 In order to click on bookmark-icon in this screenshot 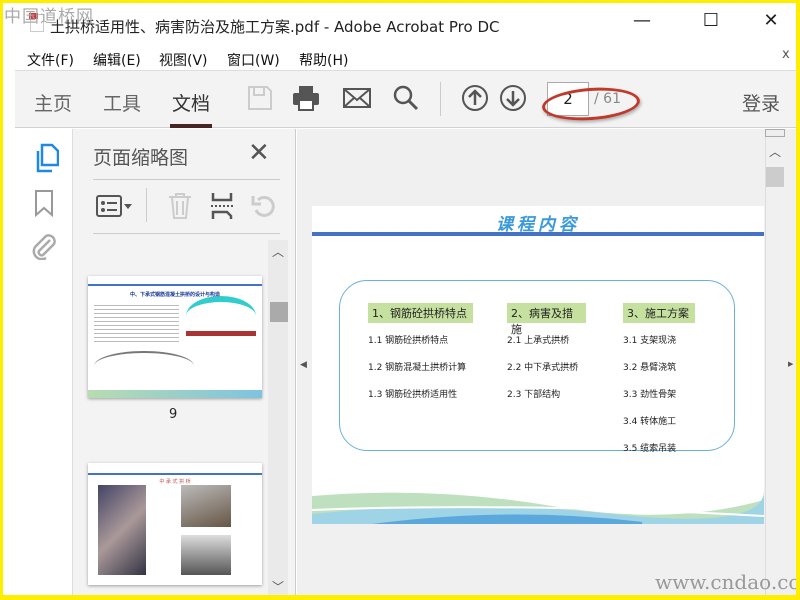, I will do `click(44, 203)`.